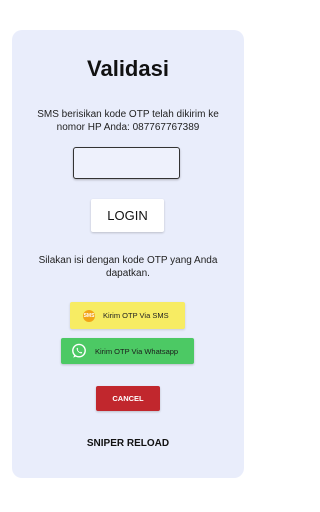 The image size is (320, 512). What do you see at coordinates (89, 315) in the screenshot?
I see `sms-icon: SMS` at bounding box center [89, 315].